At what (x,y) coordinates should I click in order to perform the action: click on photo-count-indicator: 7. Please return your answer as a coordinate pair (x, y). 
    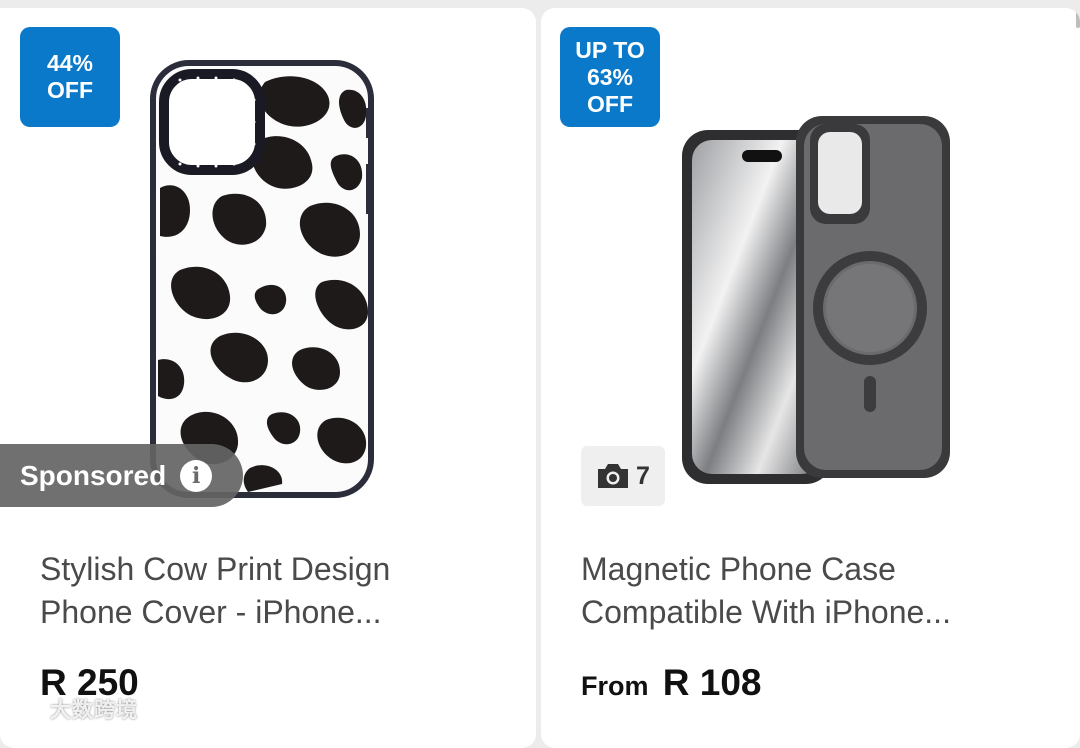
    Looking at the image, I should click on (623, 476).